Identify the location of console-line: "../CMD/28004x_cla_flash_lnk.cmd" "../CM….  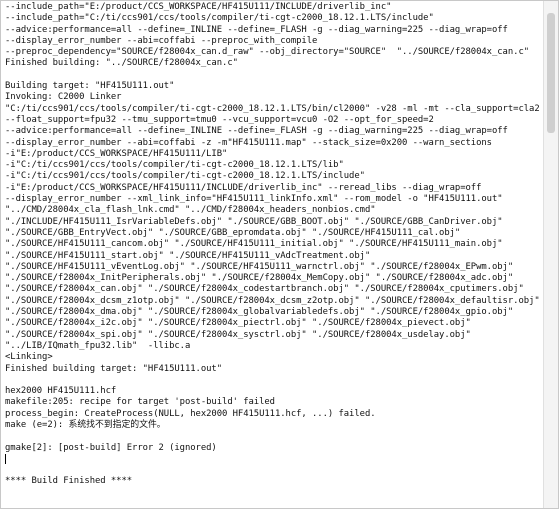
(190, 210).